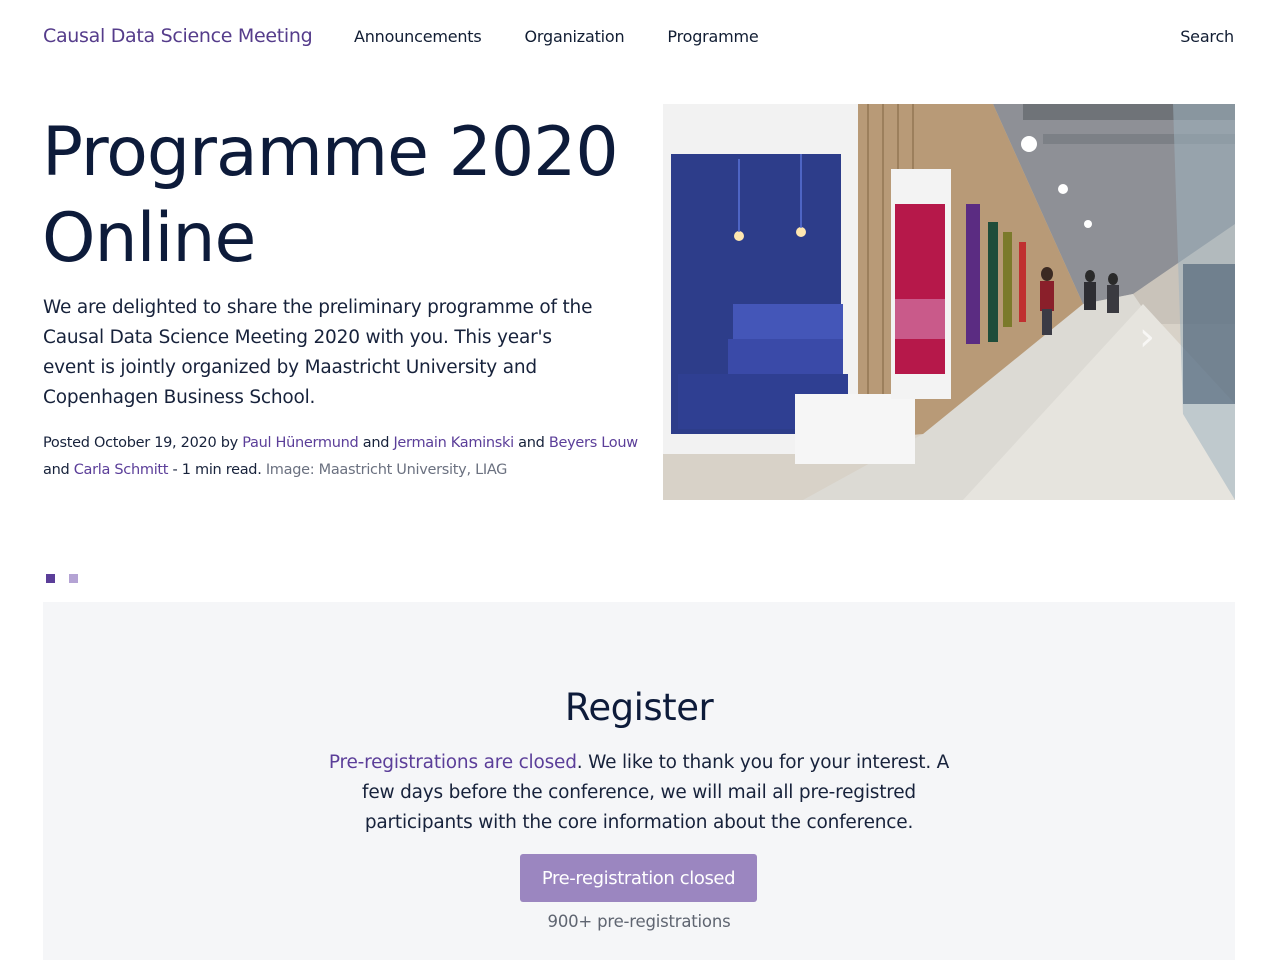  What do you see at coordinates (575, 36) in the screenshot?
I see `nav-organization: Organization` at bounding box center [575, 36].